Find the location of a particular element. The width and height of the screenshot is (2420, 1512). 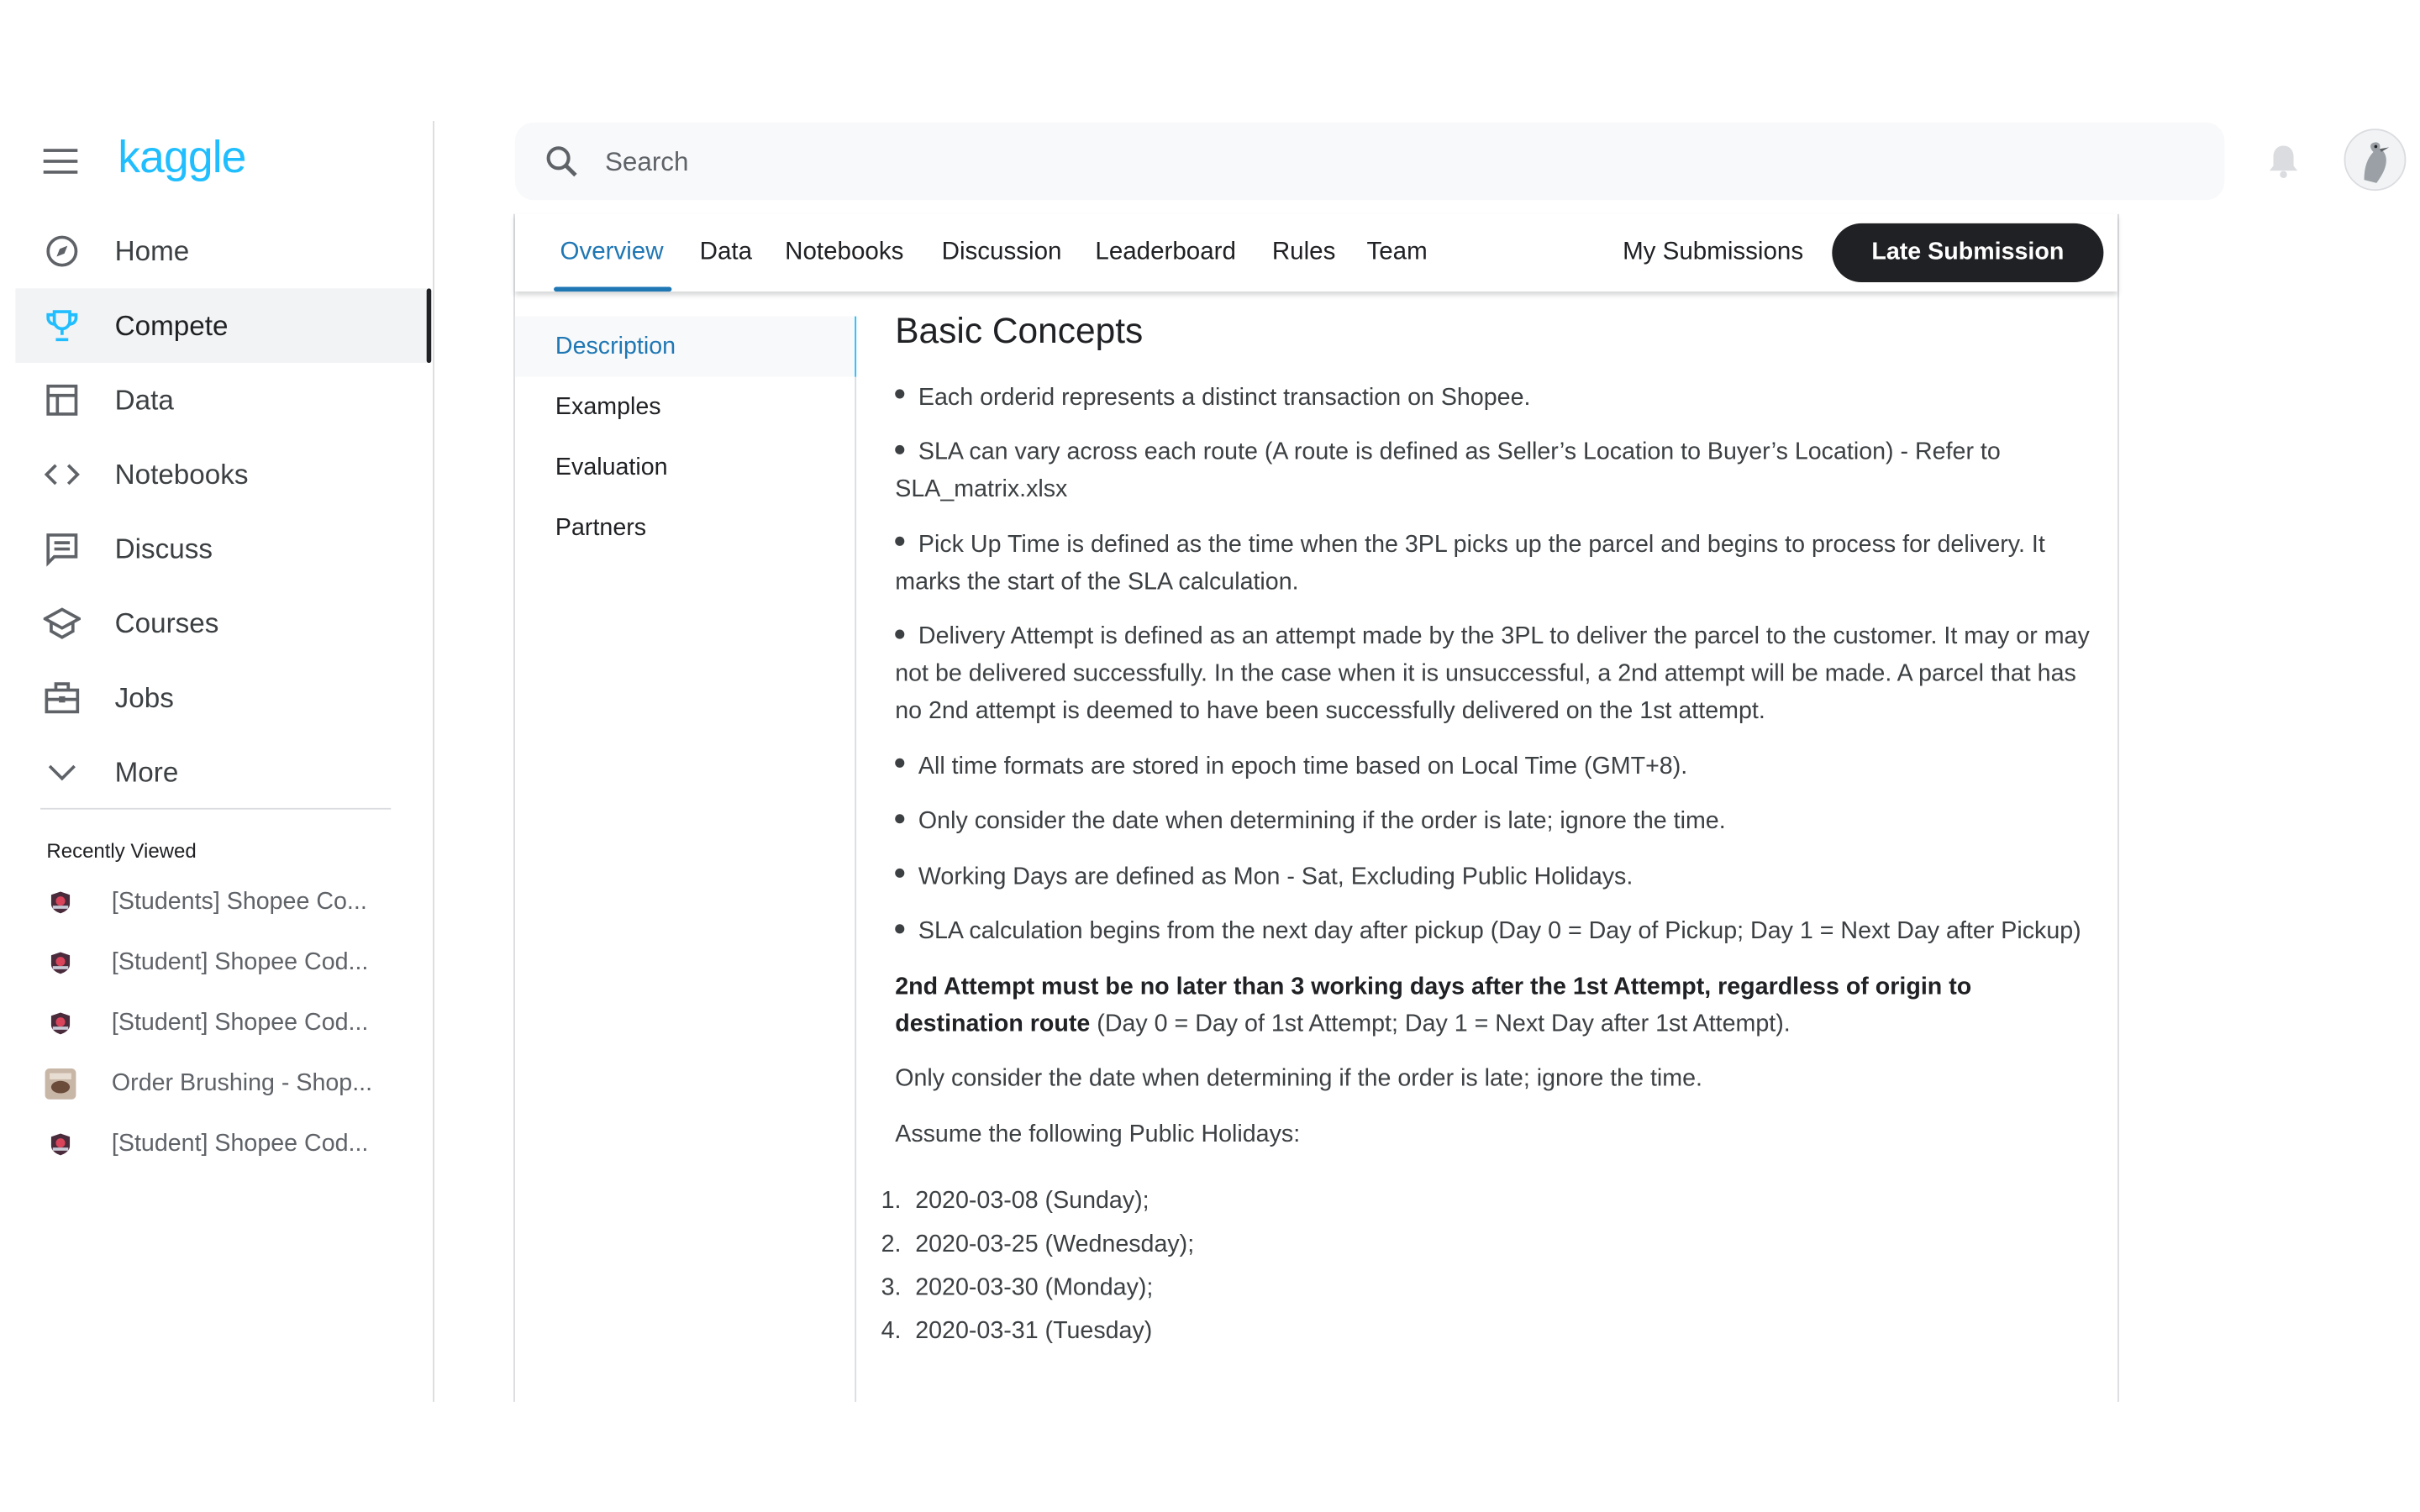

tab-discussion: Discussion is located at coordinates (1002, 252).